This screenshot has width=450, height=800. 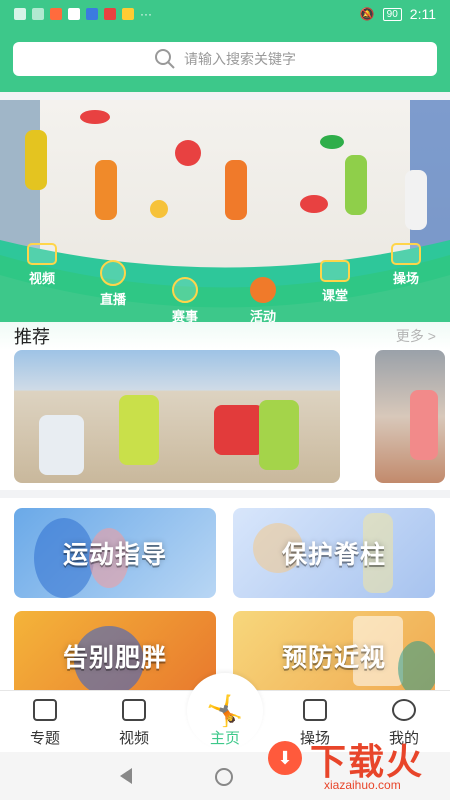 What do you see at coordinates (134, 723) in the screenshot?
I see `nav-video: 视频` at bounding box center [134, 723].